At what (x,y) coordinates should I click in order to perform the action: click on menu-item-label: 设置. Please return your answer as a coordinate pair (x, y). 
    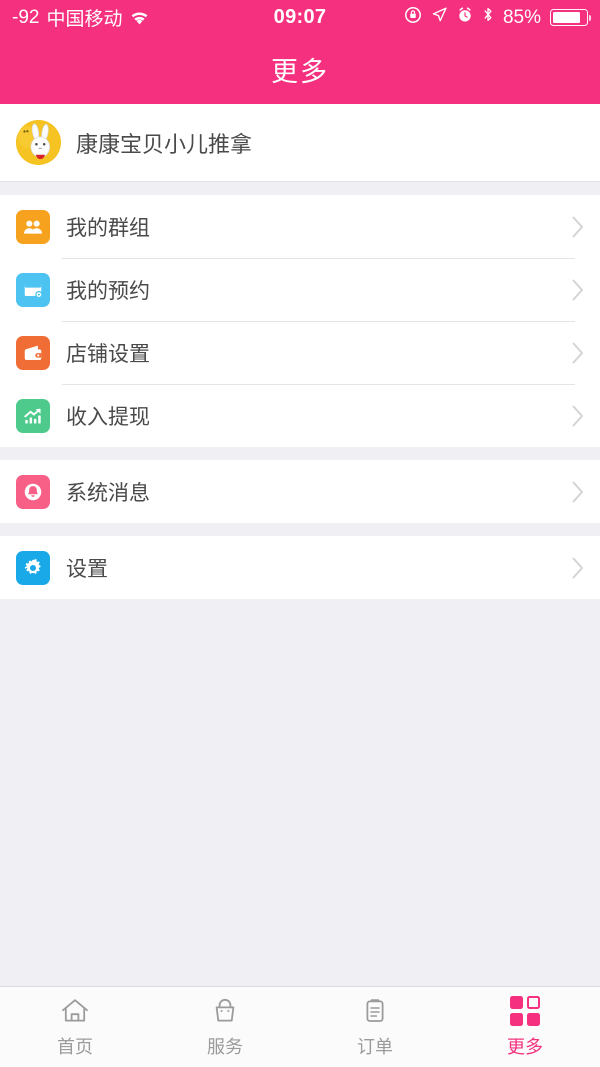
    Looking at the image, I should click on (87, 569).